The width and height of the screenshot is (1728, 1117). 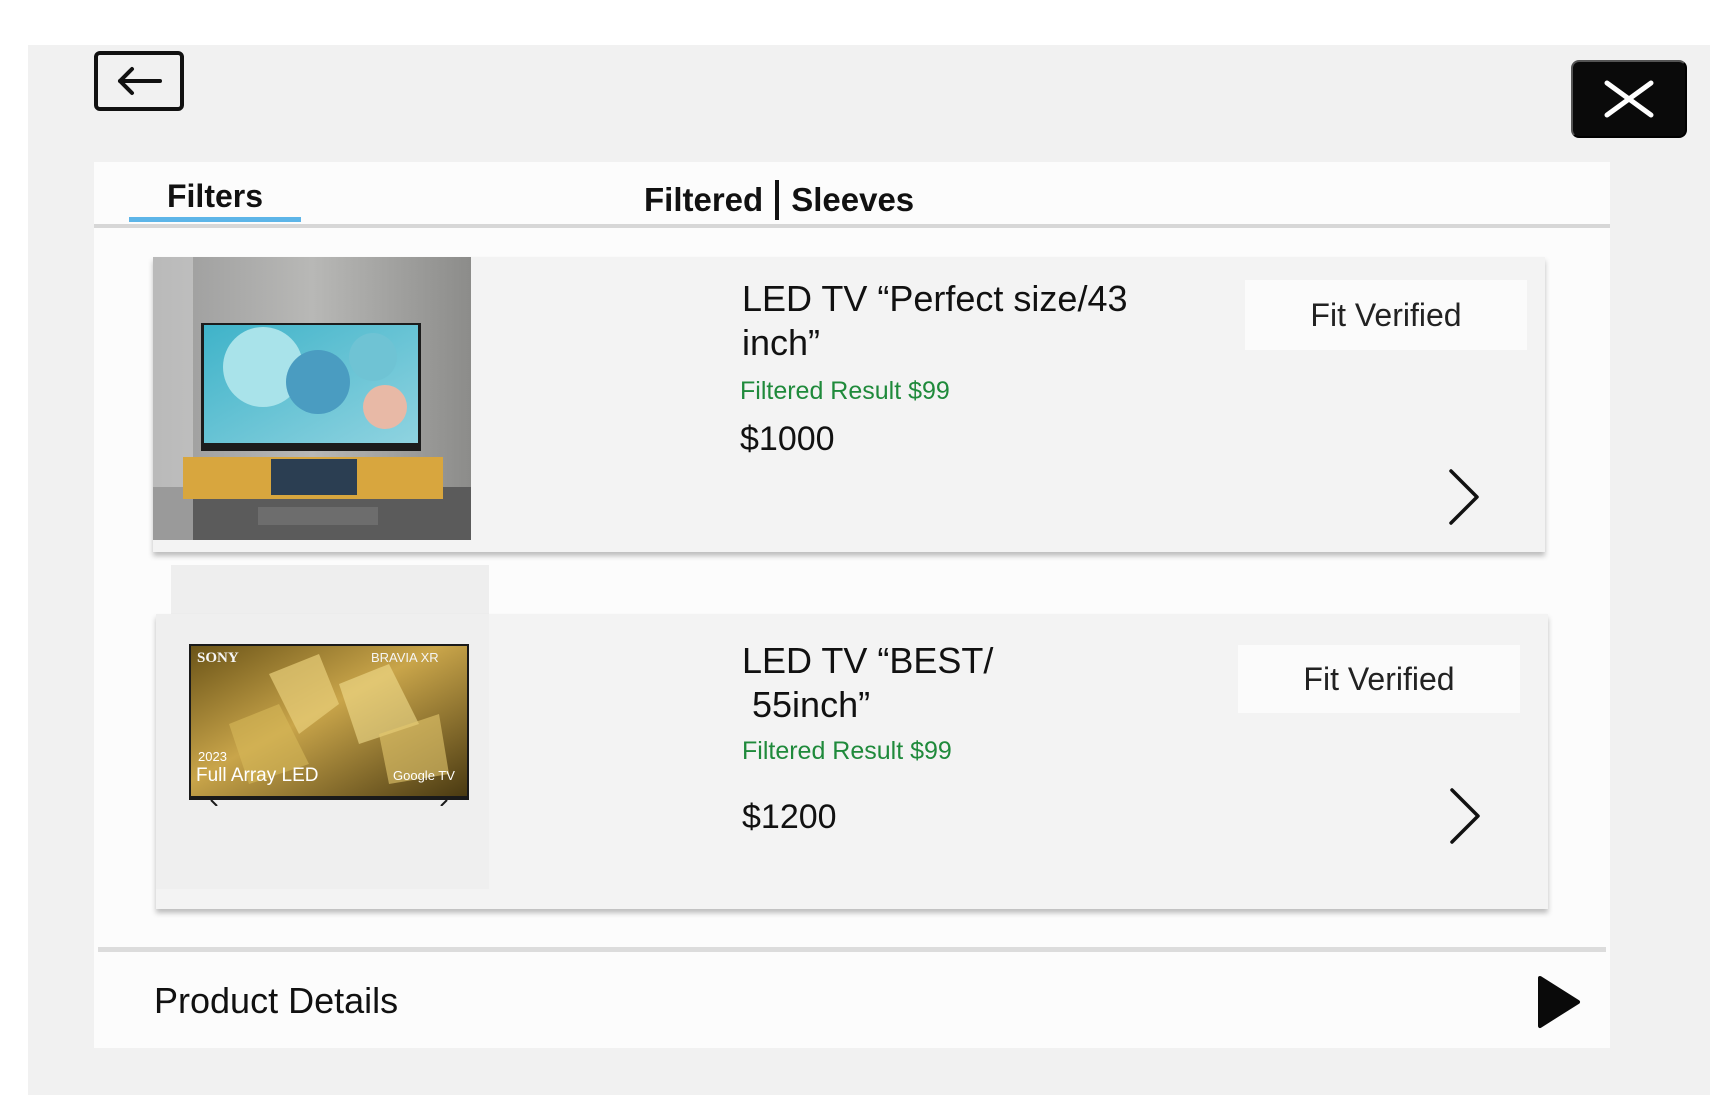 What do you see at coordinates (852, 1001) in the screenshot?
I see `product-details-row: Product Details` at bounding box center [852, 1001].